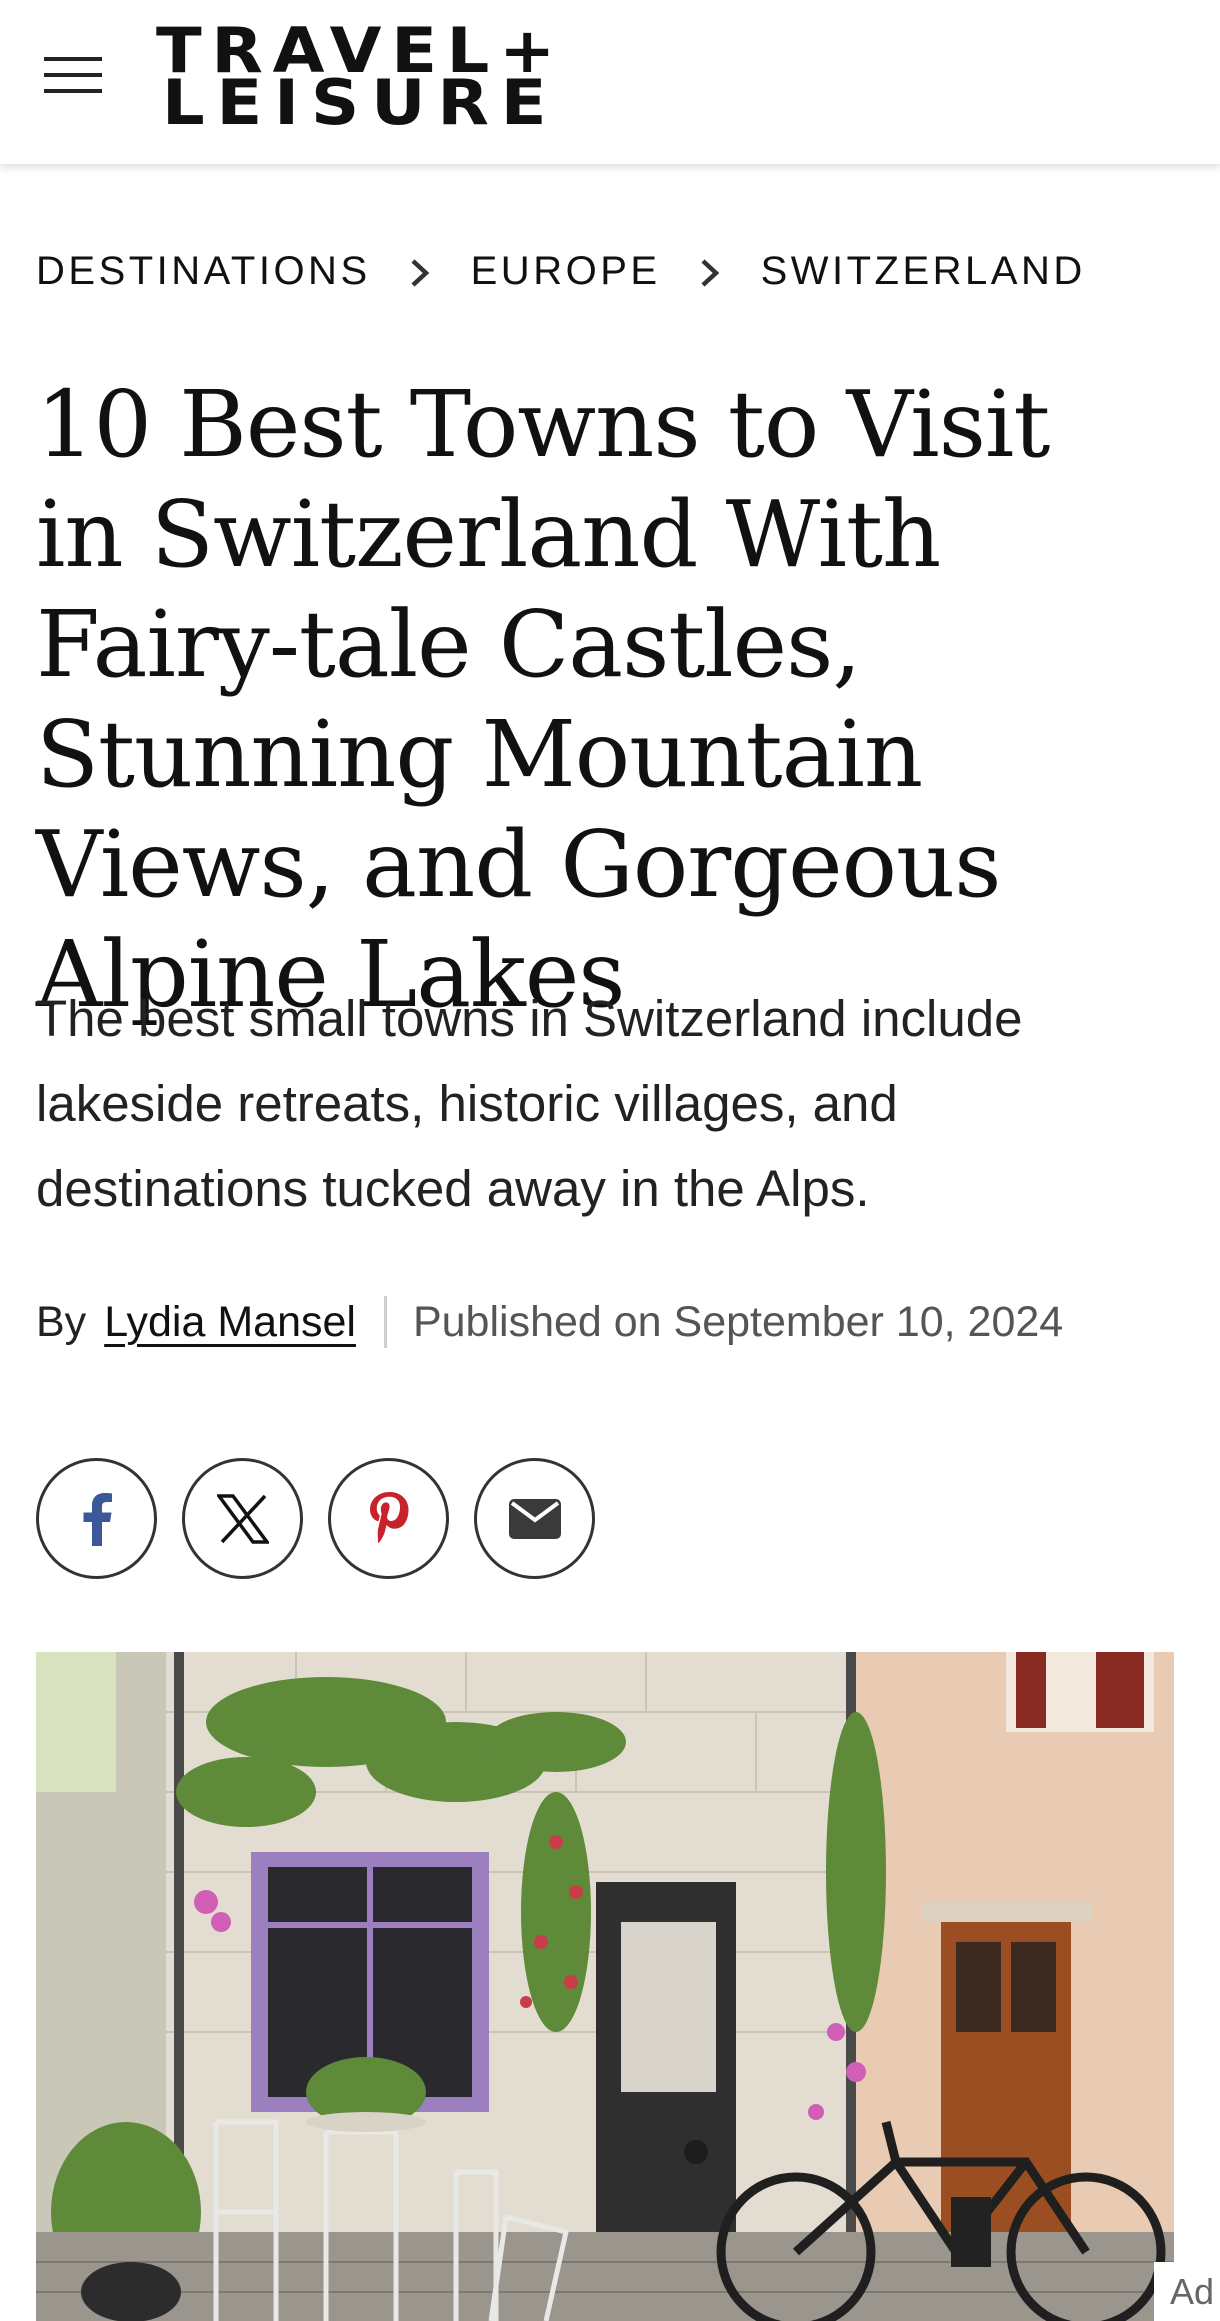 The height and width of the screenshot is (2321, 1220). Describe the element at coordinates (1187, 2291) in the screenshot. I see `ad-badge: Ad` at that location.